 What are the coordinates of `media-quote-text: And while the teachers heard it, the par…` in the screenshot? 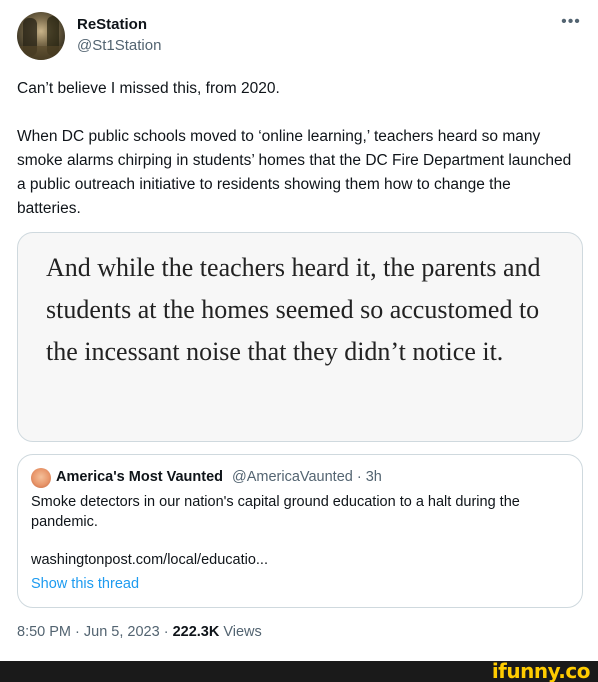 It's located at (293, 309).